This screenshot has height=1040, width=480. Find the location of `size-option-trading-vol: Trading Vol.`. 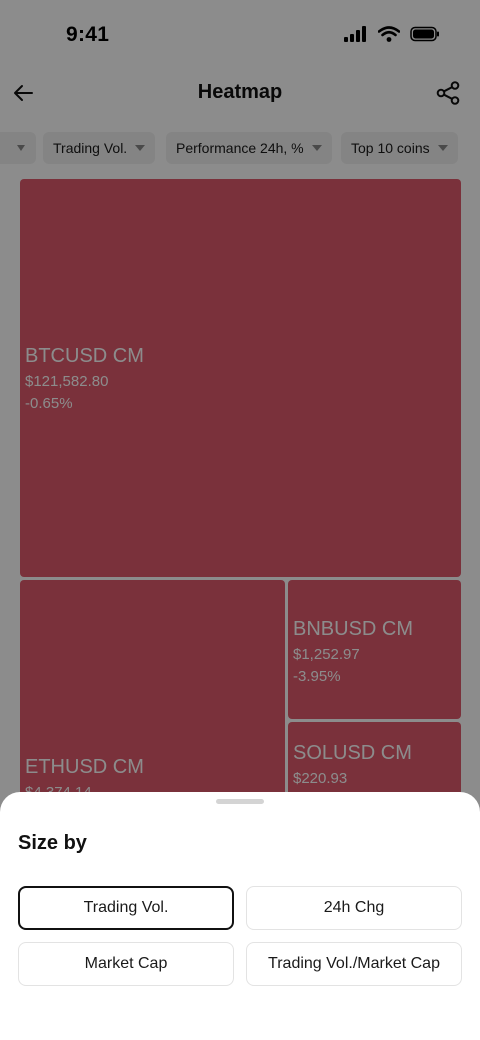

size-option-trading-vol: Trading Vol. is located at coordinates (126, 908).